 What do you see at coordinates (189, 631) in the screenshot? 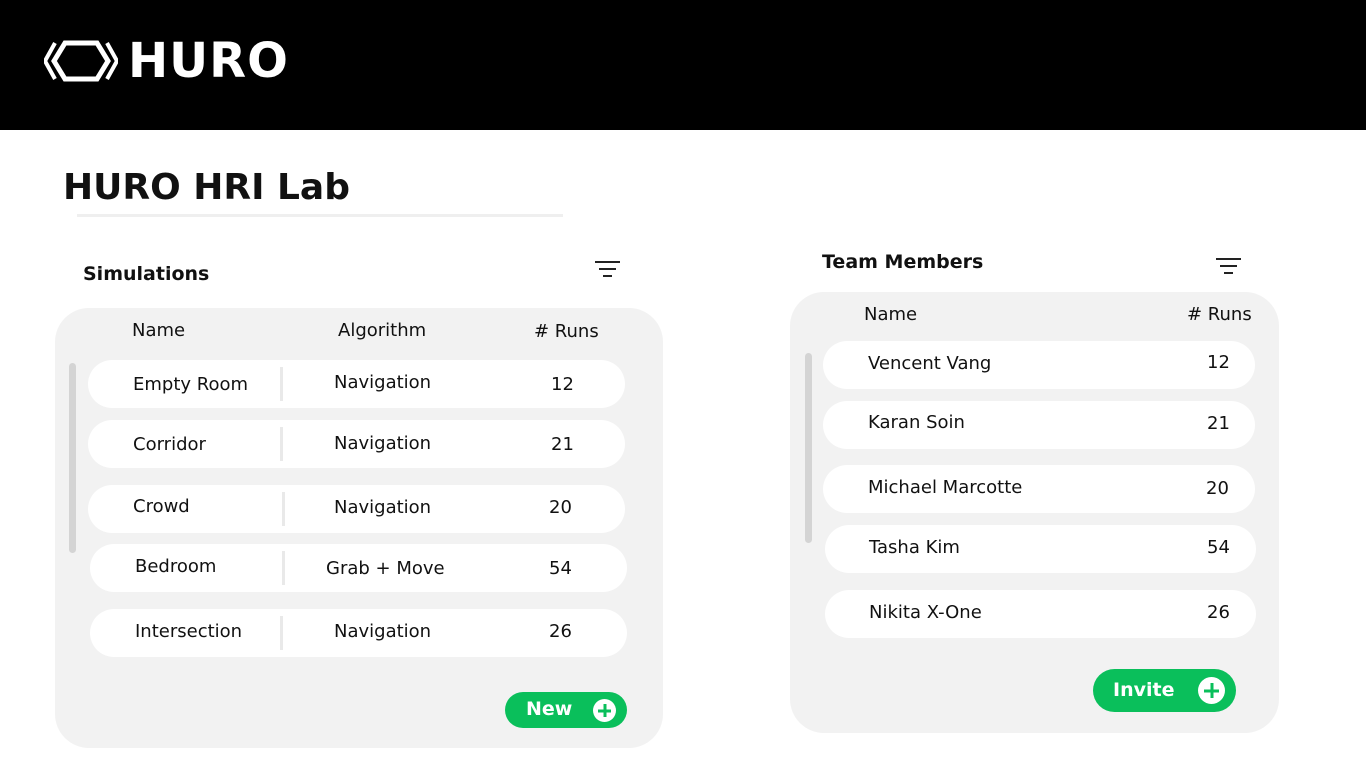
I see `simulation-name: Intersection` at bounding box center [189, 631].